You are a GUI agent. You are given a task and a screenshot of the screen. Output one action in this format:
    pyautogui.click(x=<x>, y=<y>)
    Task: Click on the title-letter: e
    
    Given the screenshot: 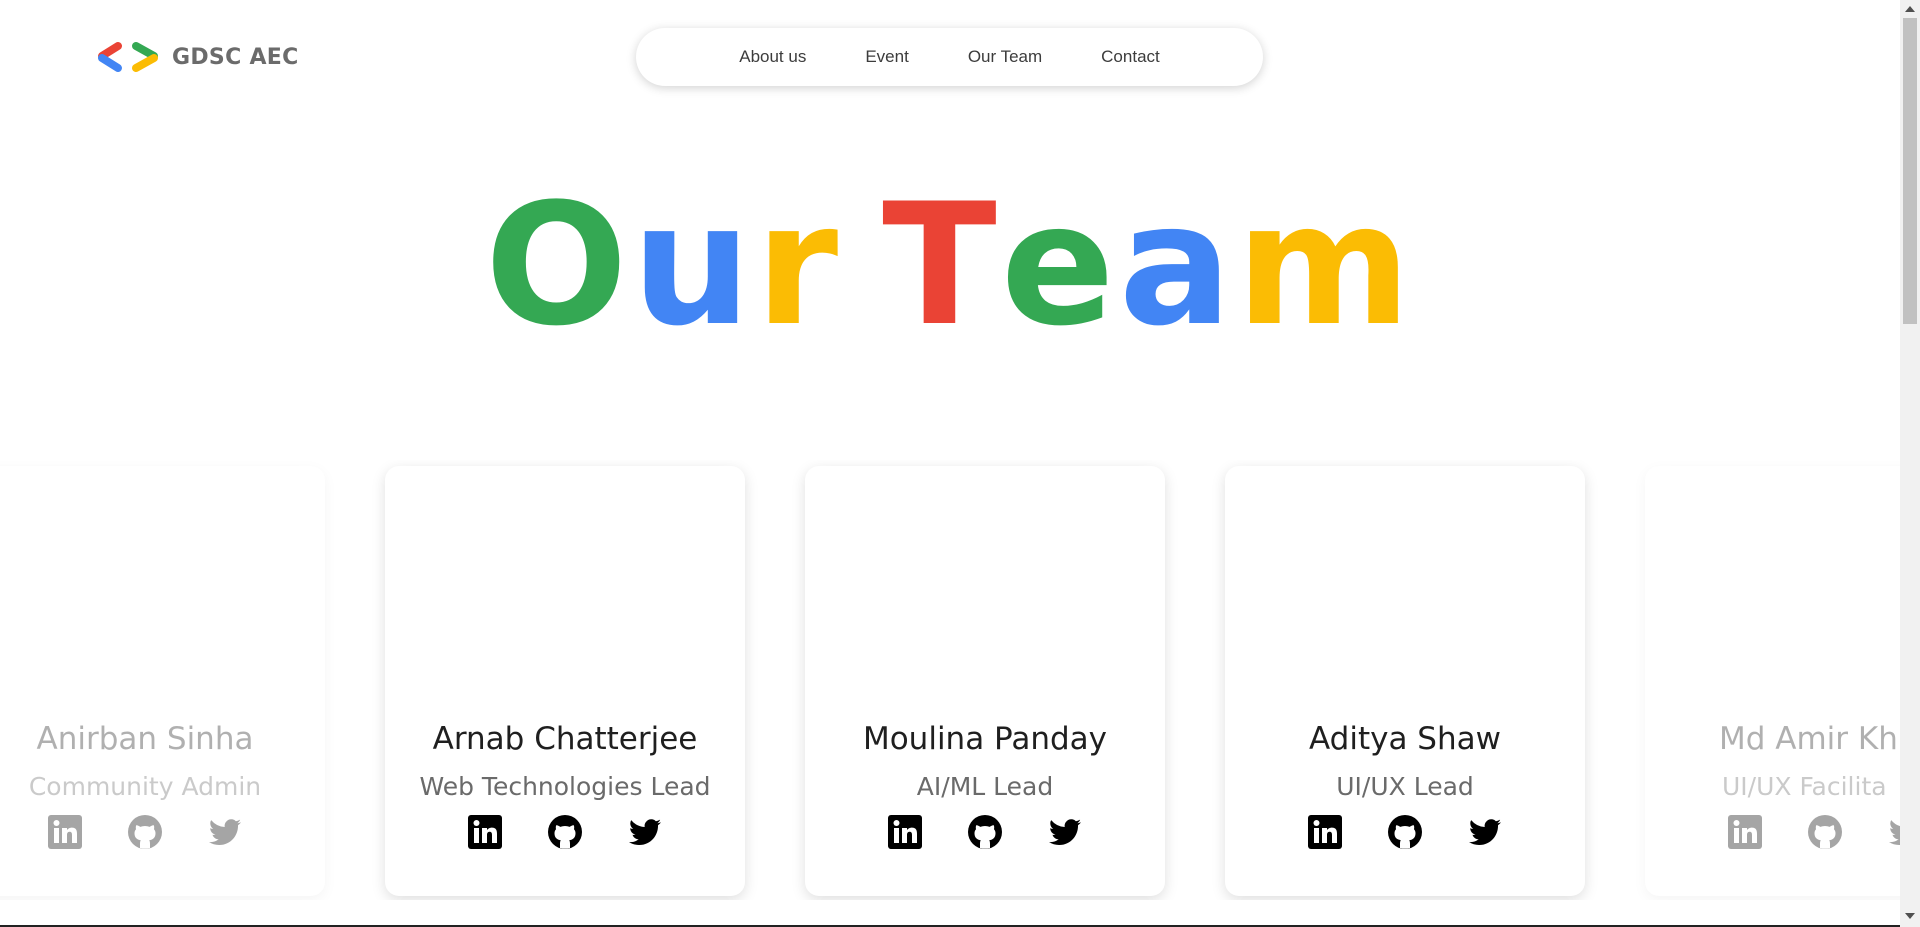 What is the action you would take?
    pyautogui.click(x=1059, y=265)
    